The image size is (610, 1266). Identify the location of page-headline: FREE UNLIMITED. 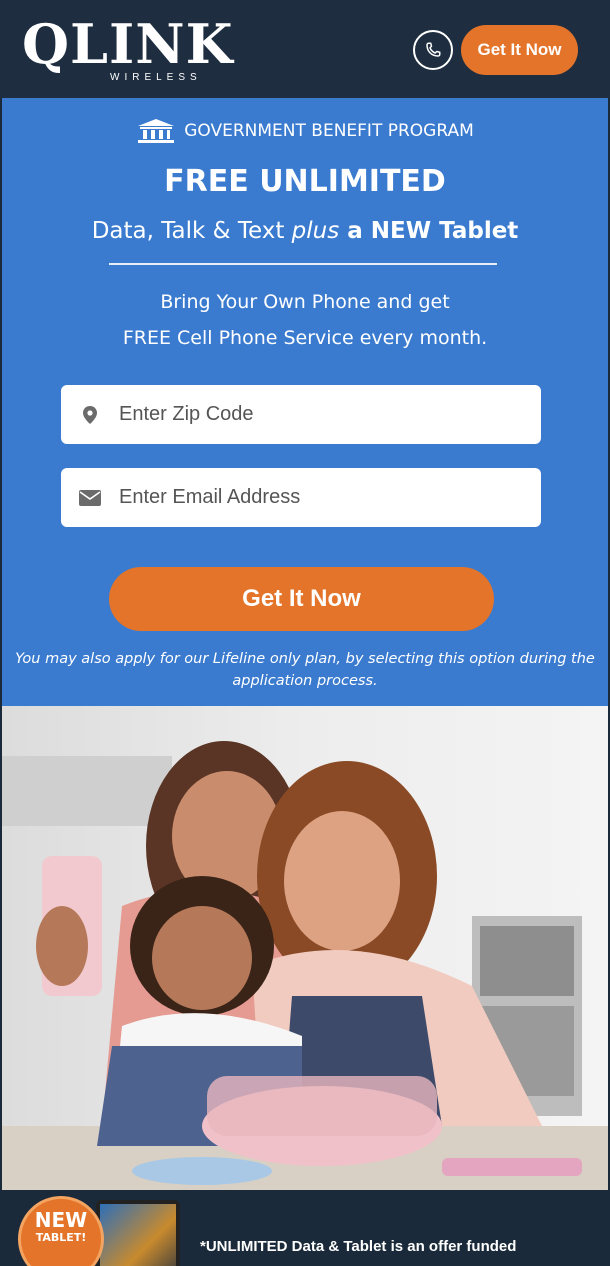
(305, 181).